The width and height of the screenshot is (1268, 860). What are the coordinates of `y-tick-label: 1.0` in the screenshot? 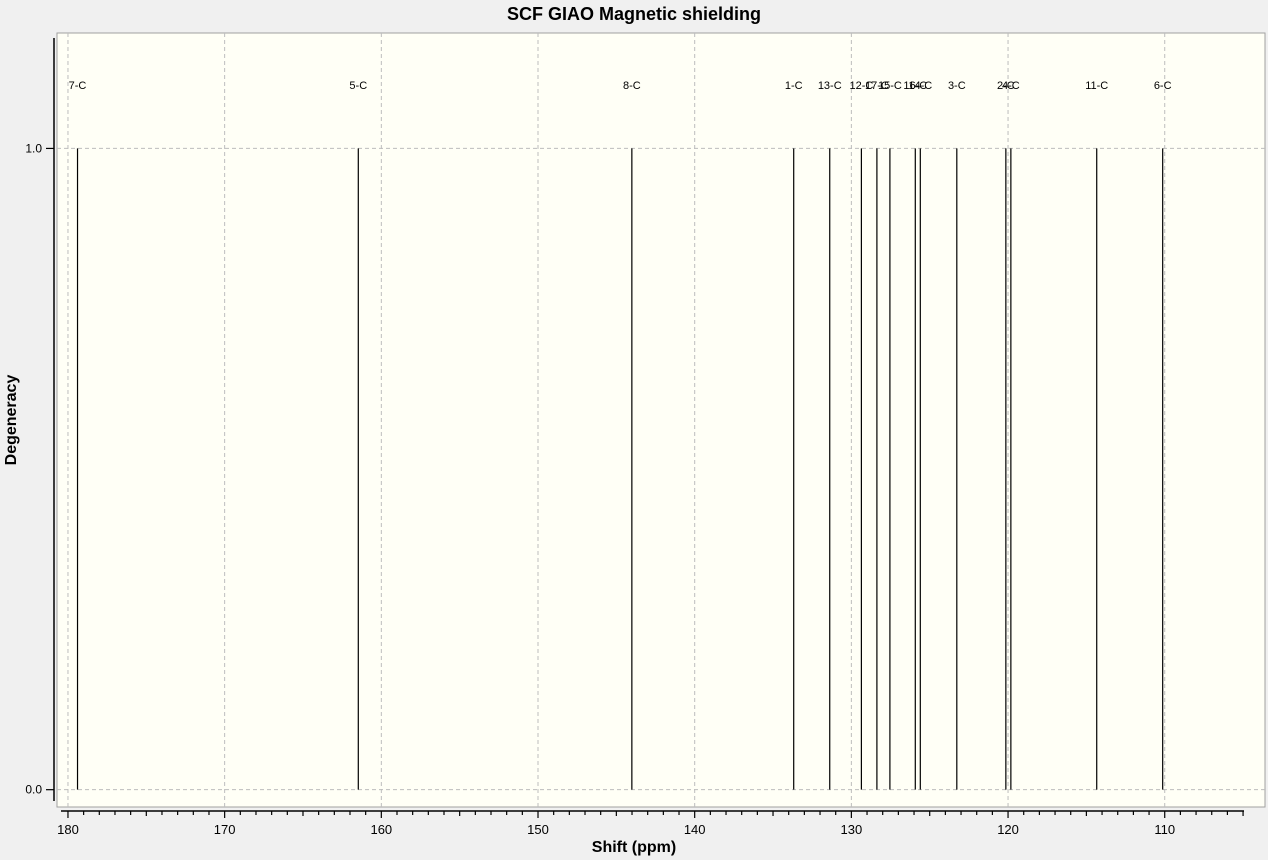 It's located at (33, 148).